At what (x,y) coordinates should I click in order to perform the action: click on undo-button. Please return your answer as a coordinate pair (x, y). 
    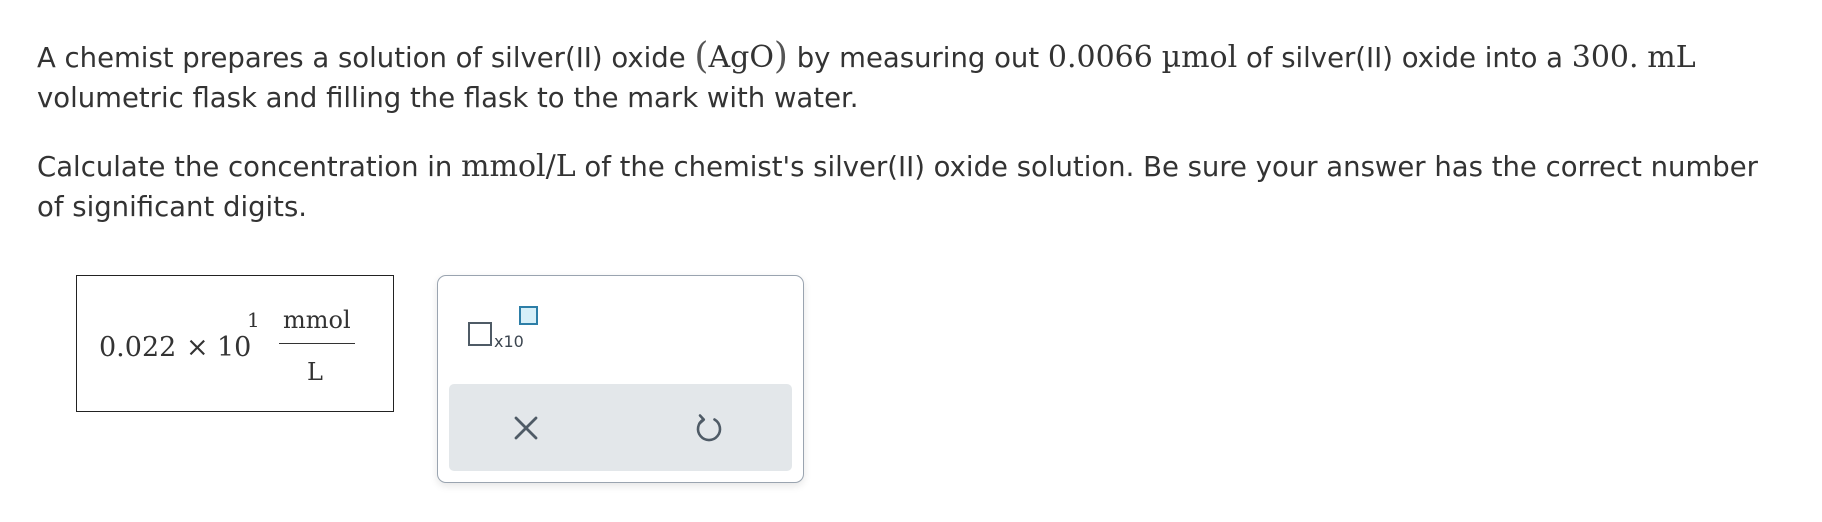
    Looking at the image, I should click on (709, 428).